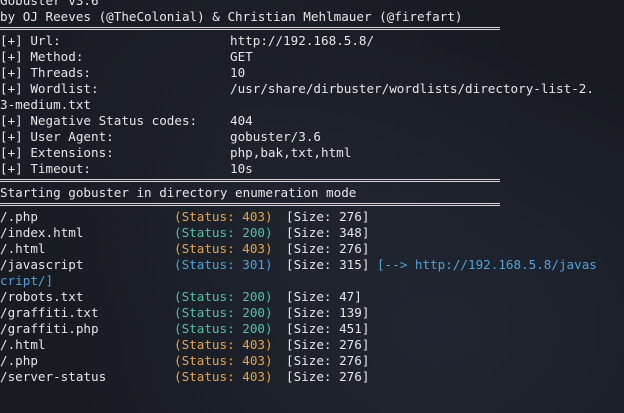 The height and width of the screenshot is (413, 624). Describe the element at coordinates (99, 120) in the screenshot. I see `config-label: [+] Negative Status codes:` at that location.